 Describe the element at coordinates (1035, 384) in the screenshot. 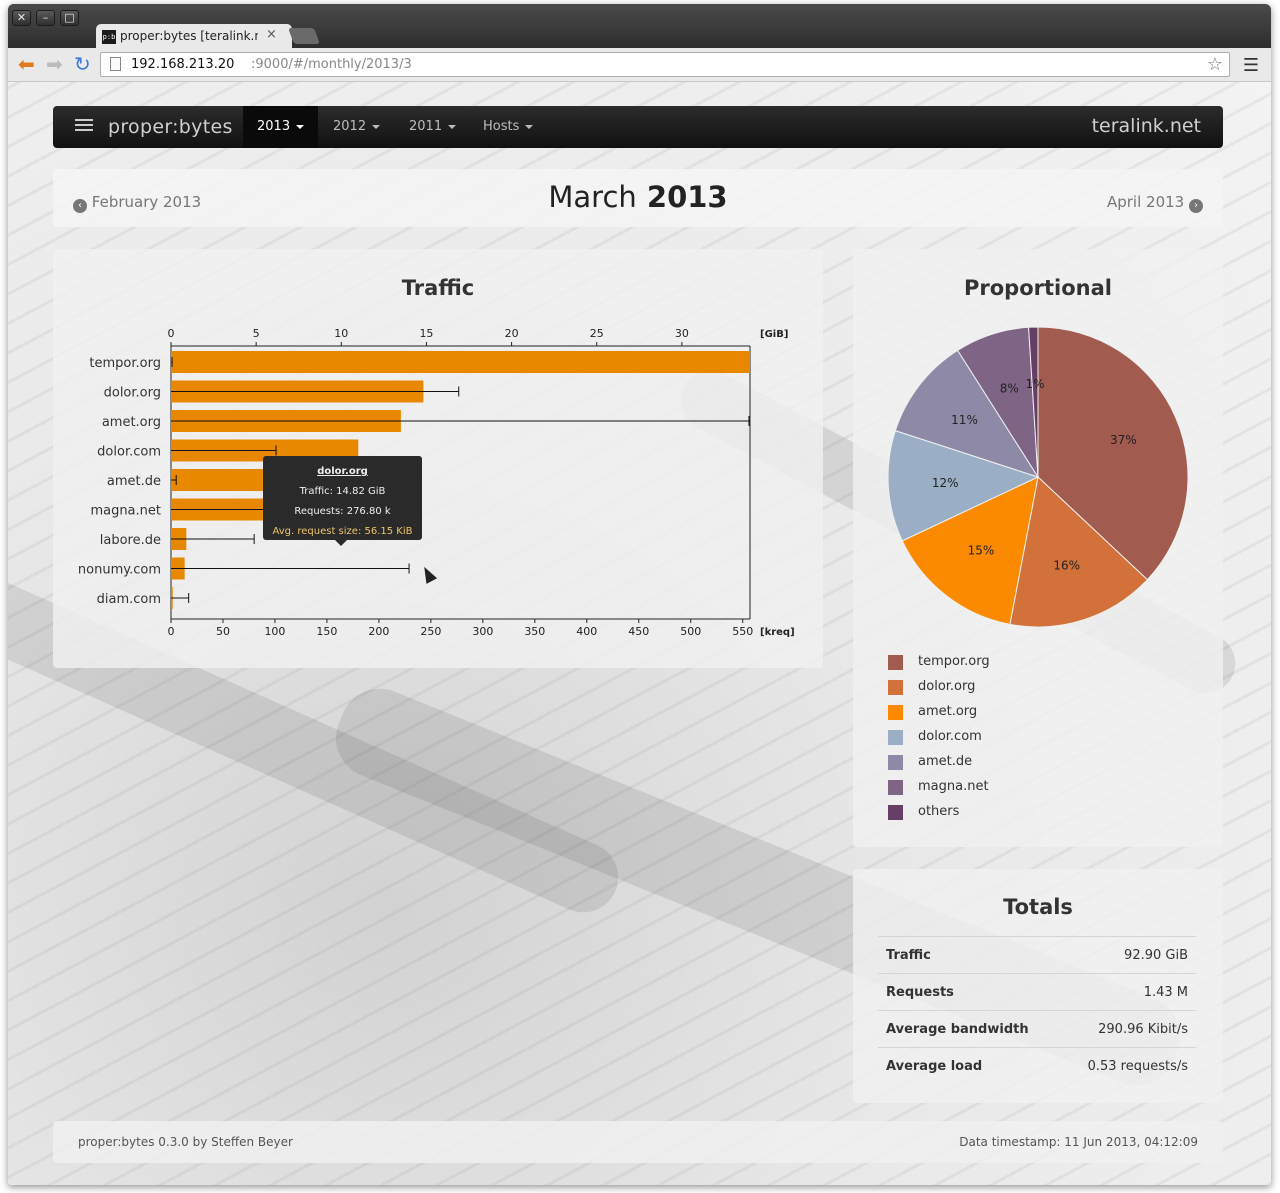

I see `pie-slice-label: 1%` at that location.